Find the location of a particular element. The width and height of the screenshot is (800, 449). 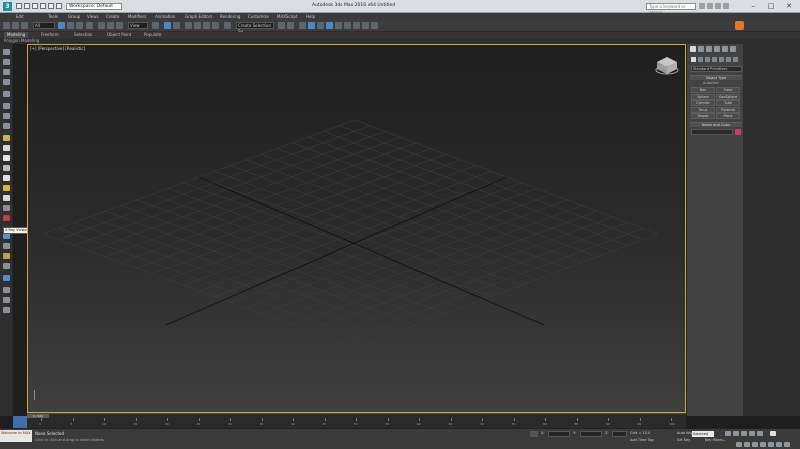

mini-curve-editor-toggle is located at coordinates (20, 422).